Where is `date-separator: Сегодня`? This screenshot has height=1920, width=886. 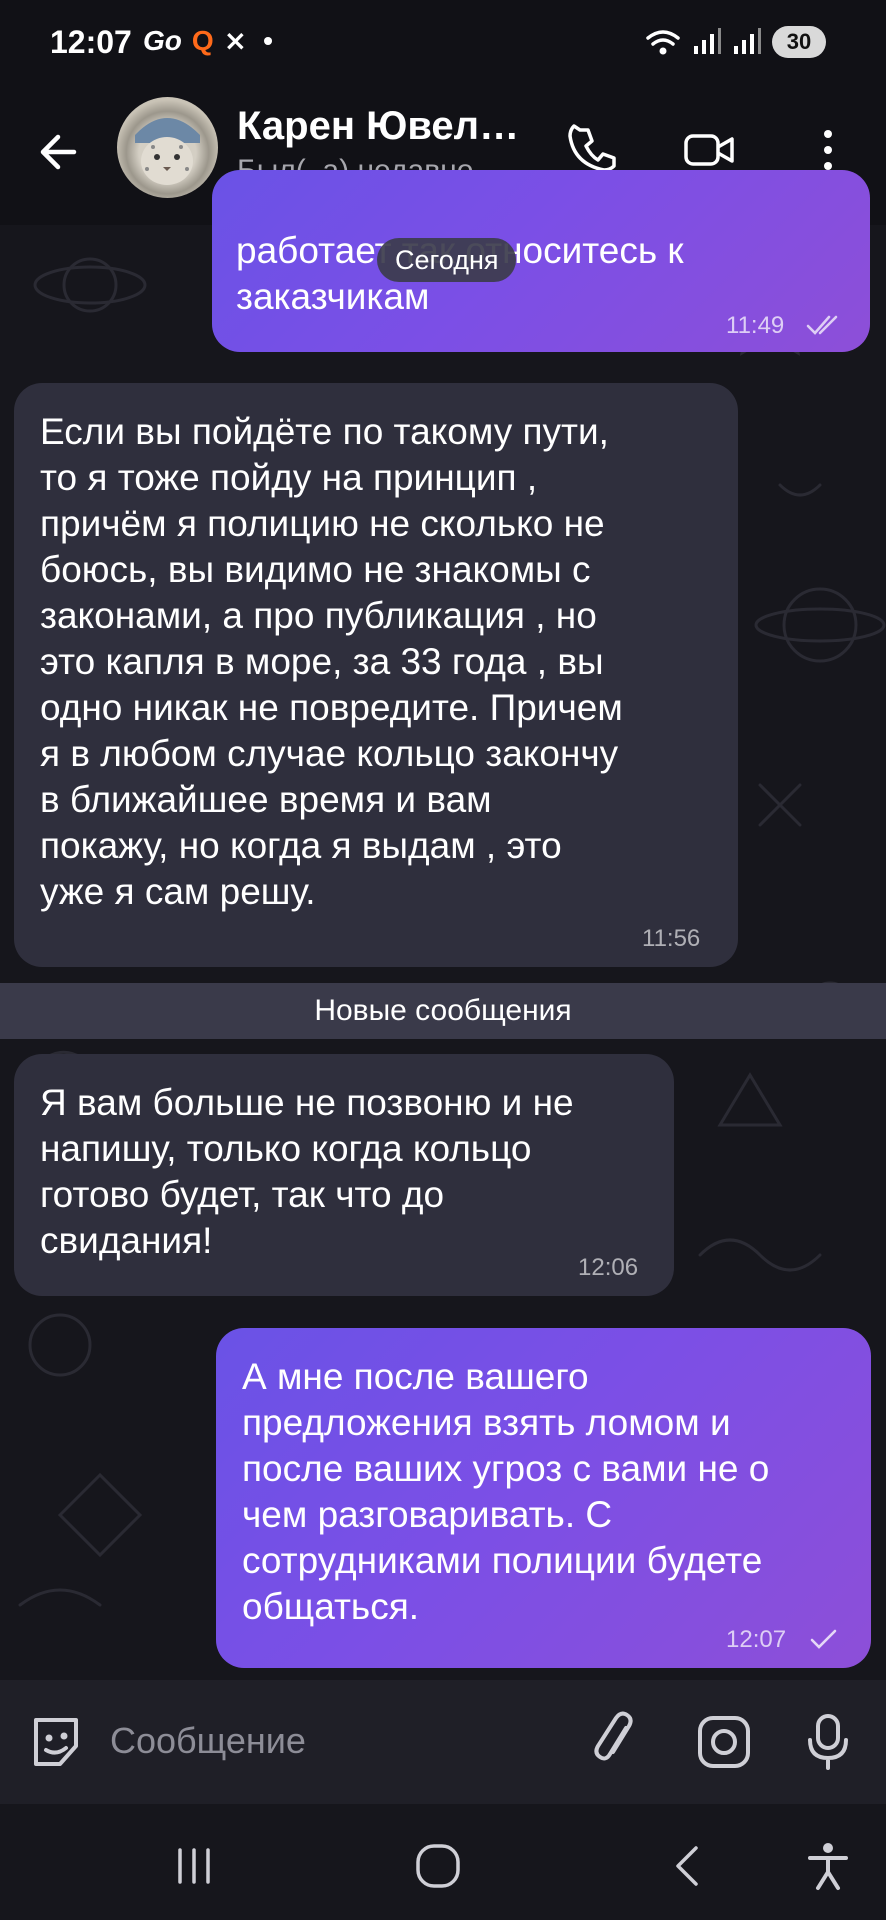 date-separator: Сегодня is located at coordinates (447, 260).